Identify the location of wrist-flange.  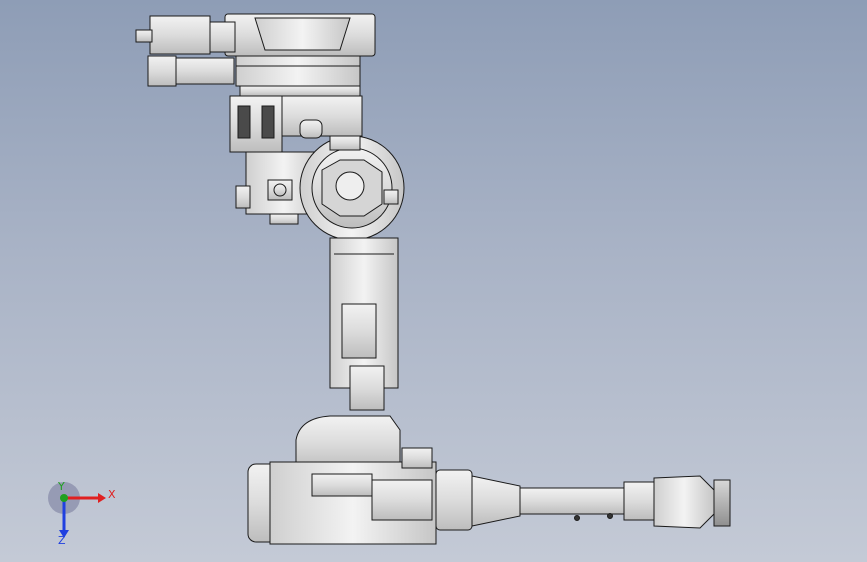
(684, 502).